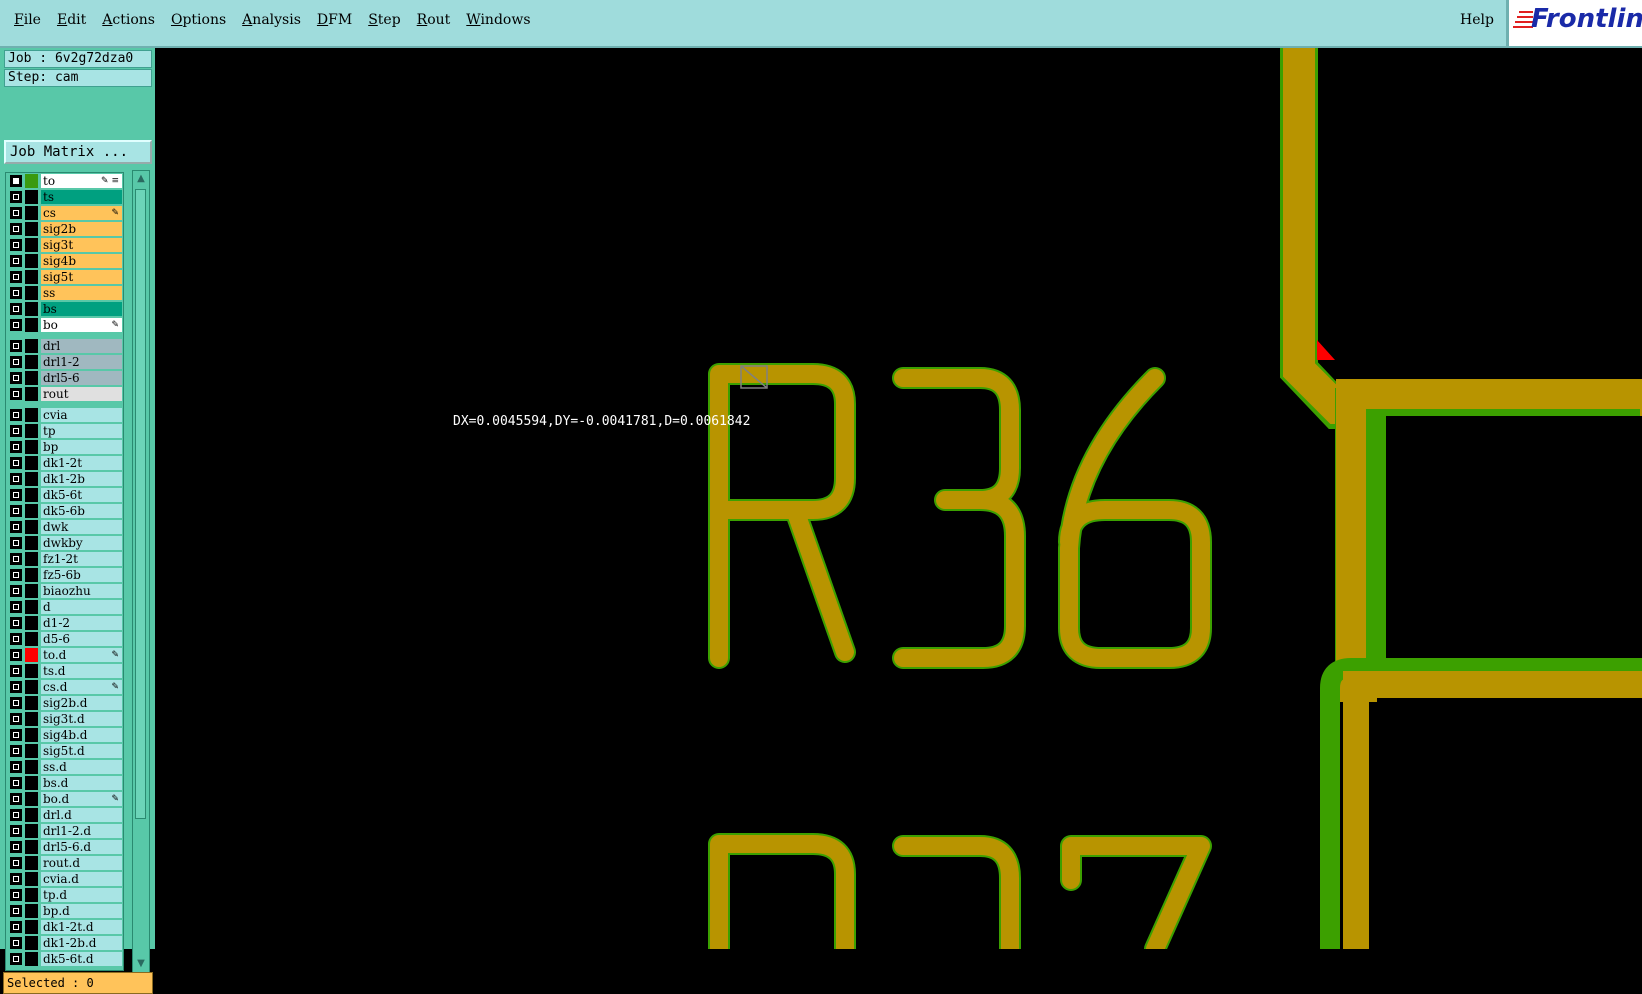 The height and width of the screenshot is (994, 1642). What do you see at coordinates (81, 245) in the screenshot?
I see `layer-name: sig3t` at bounding box center [81, 245].